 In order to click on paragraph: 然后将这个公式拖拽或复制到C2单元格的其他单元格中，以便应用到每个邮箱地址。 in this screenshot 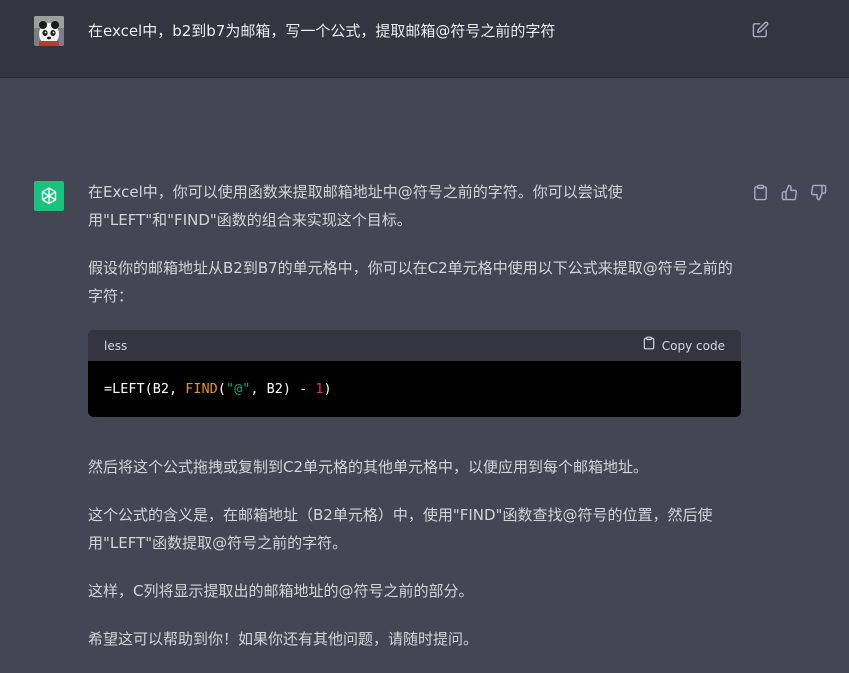, I will do `click(368, 467)`.